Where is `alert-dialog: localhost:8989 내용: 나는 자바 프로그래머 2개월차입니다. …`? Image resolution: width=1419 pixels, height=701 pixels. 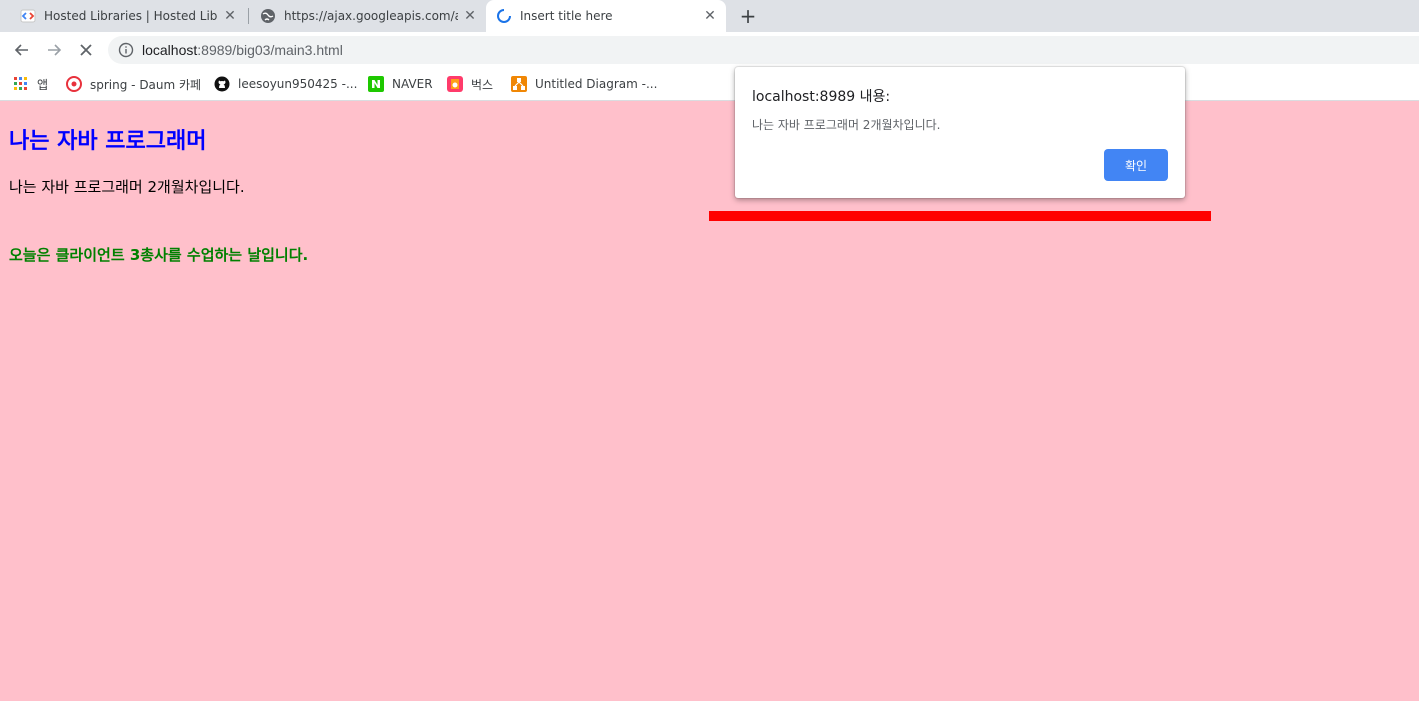 alert-dialog: localhost:8989 내용: 나는 자바 프로그래머 2개월차입니다. … is located at coordinates (960, 132).